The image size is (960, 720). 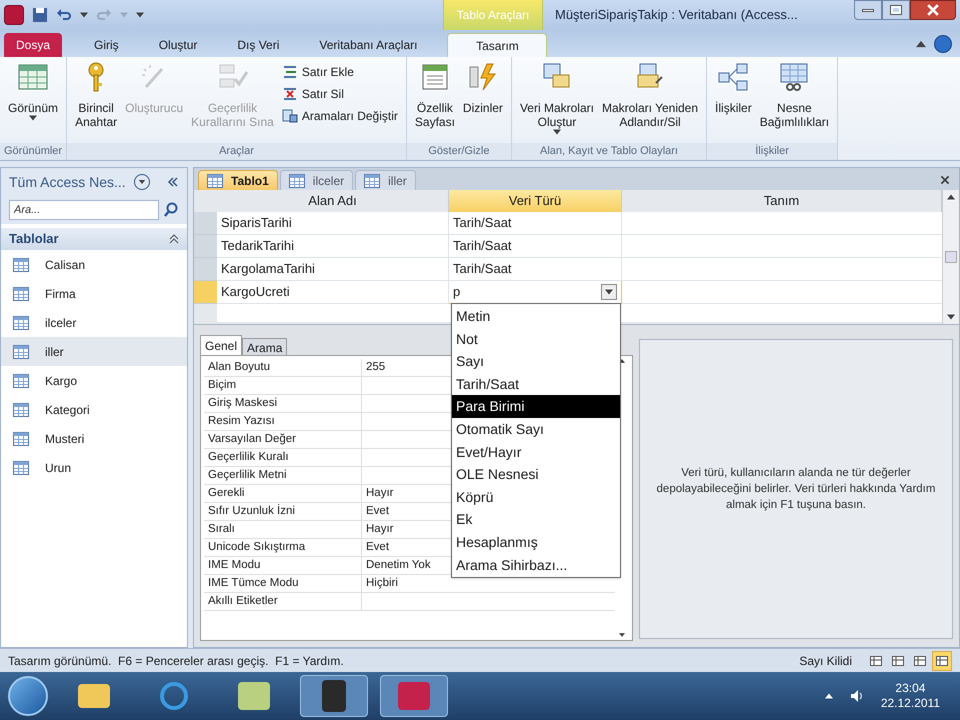 What do you see at coordinates (283, 529) in the screenshot?
I see `property-label: Sıralı` at bounding box center [283, 529].